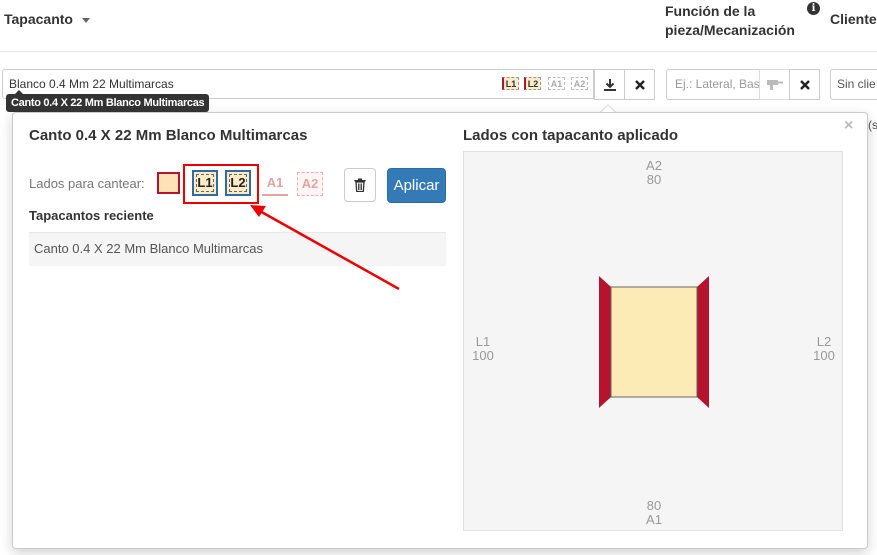 This screenshot has width=877, height=555. I want to click on bottom-side-name: A1, so click(654, 519).